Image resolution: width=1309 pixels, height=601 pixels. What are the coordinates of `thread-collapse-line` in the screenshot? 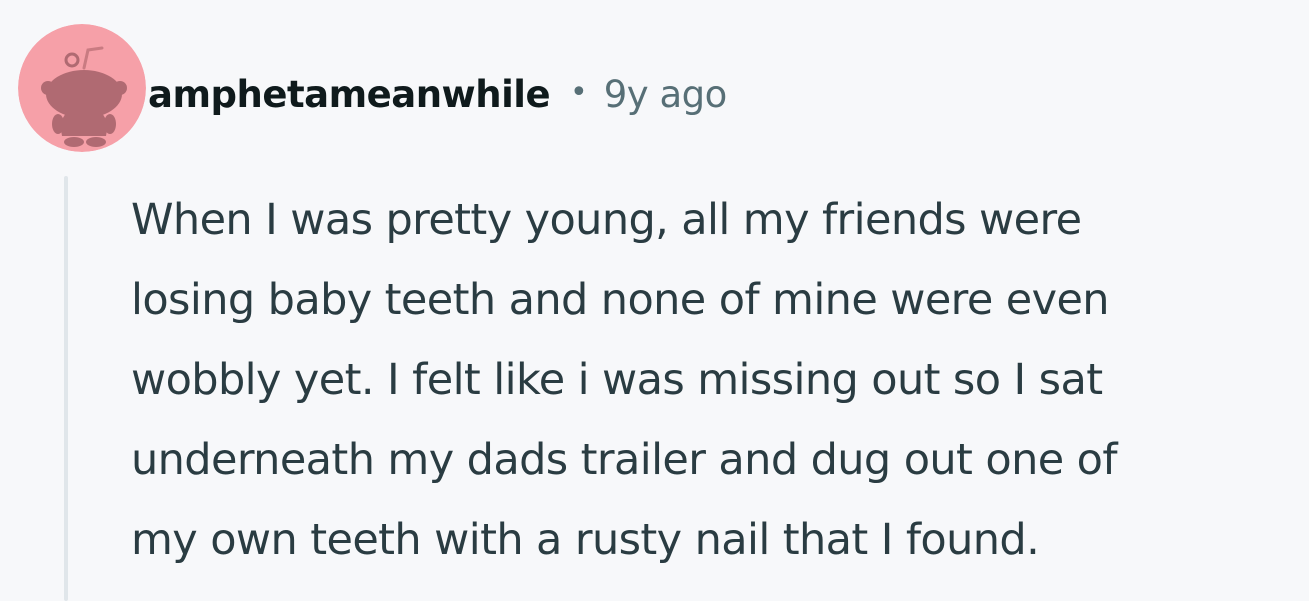 It's located at (66, 388).